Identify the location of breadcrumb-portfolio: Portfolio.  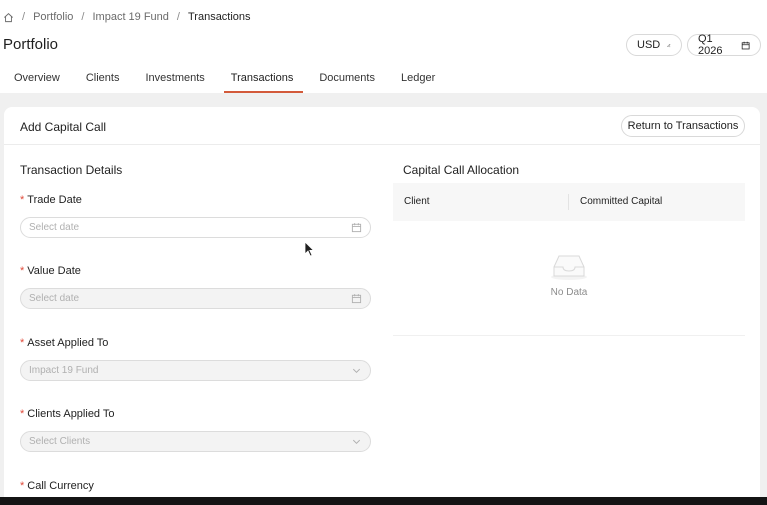
(53, 17).